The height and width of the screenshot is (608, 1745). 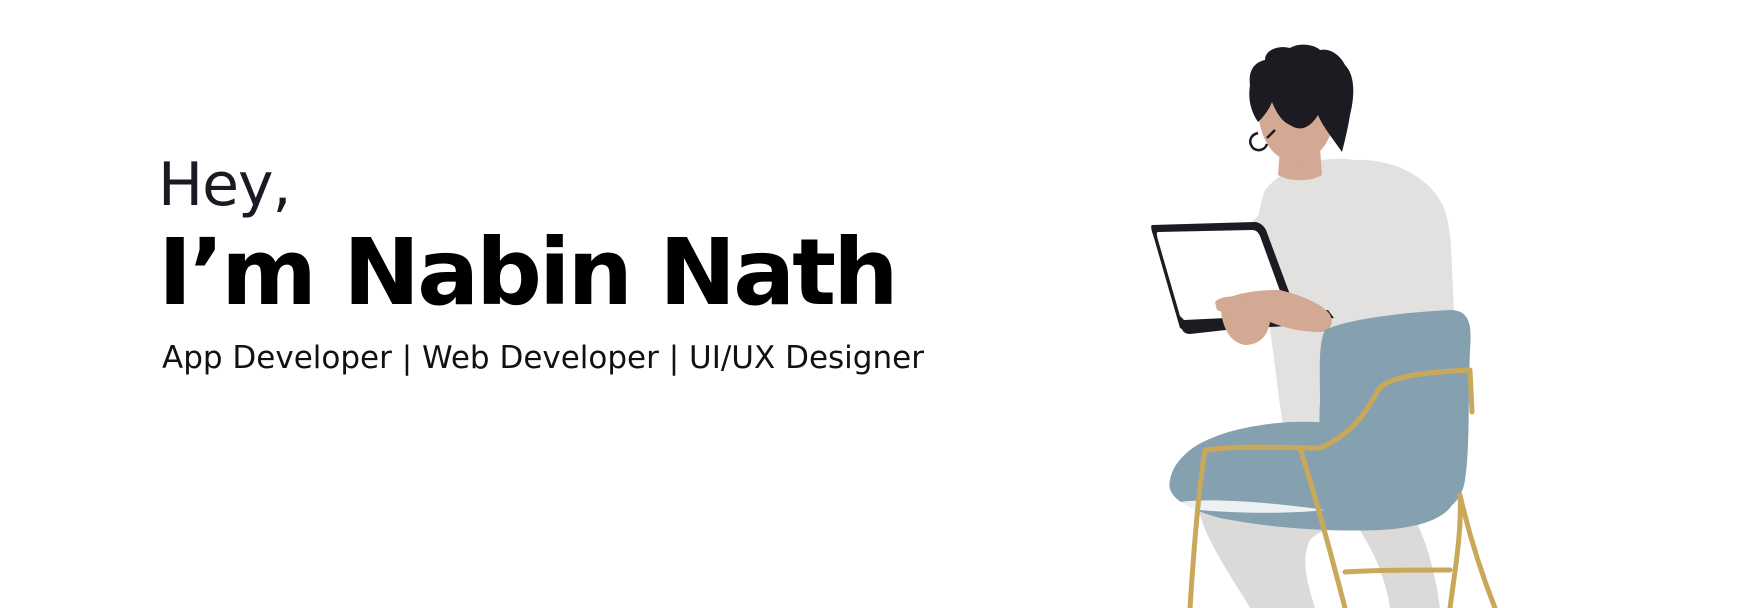 I want to click on hand-shape, so click(x=1232, y=305).